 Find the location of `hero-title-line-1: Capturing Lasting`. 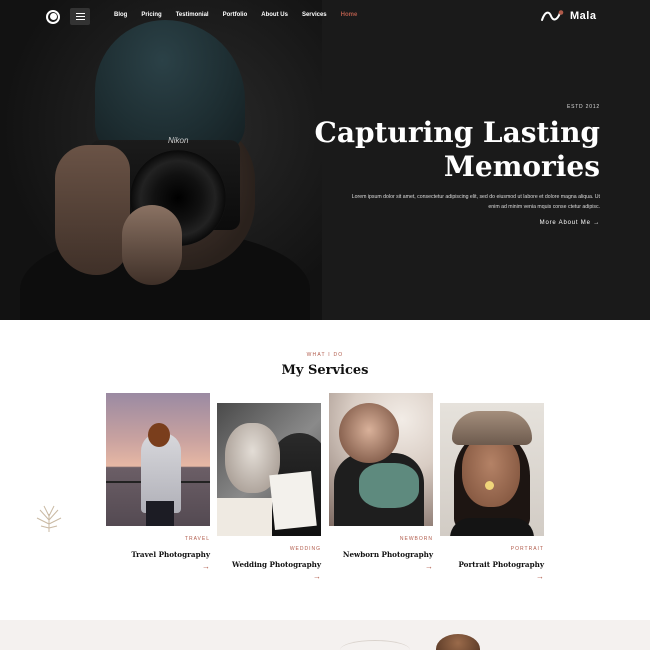

hero-title-line-1: Capturing Lasting is located at coordinates (457, 132).